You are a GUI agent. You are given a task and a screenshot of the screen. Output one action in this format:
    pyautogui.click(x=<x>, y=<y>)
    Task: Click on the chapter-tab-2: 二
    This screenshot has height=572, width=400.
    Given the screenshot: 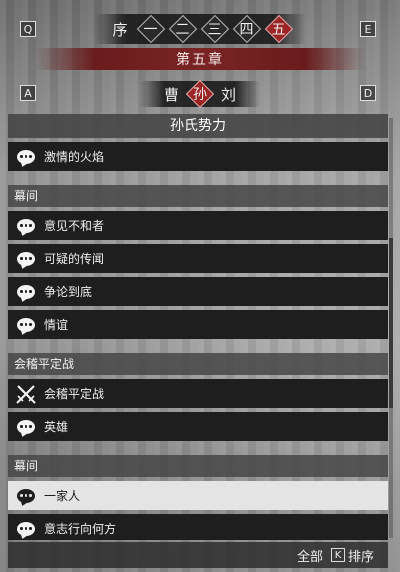 What is the action you would take?
    pyautogui.click(x=183, y=29)
    